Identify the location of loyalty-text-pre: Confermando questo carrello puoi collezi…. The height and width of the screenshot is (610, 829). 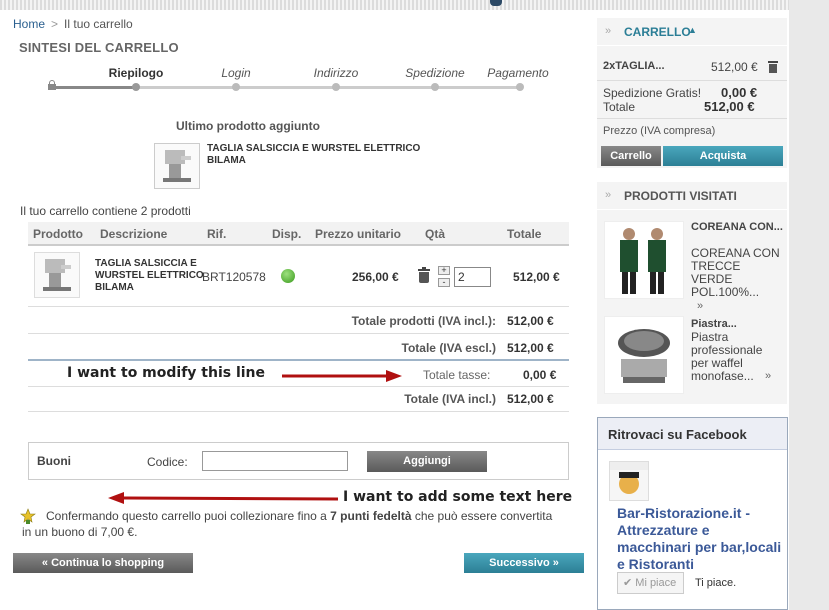
(188, 516).